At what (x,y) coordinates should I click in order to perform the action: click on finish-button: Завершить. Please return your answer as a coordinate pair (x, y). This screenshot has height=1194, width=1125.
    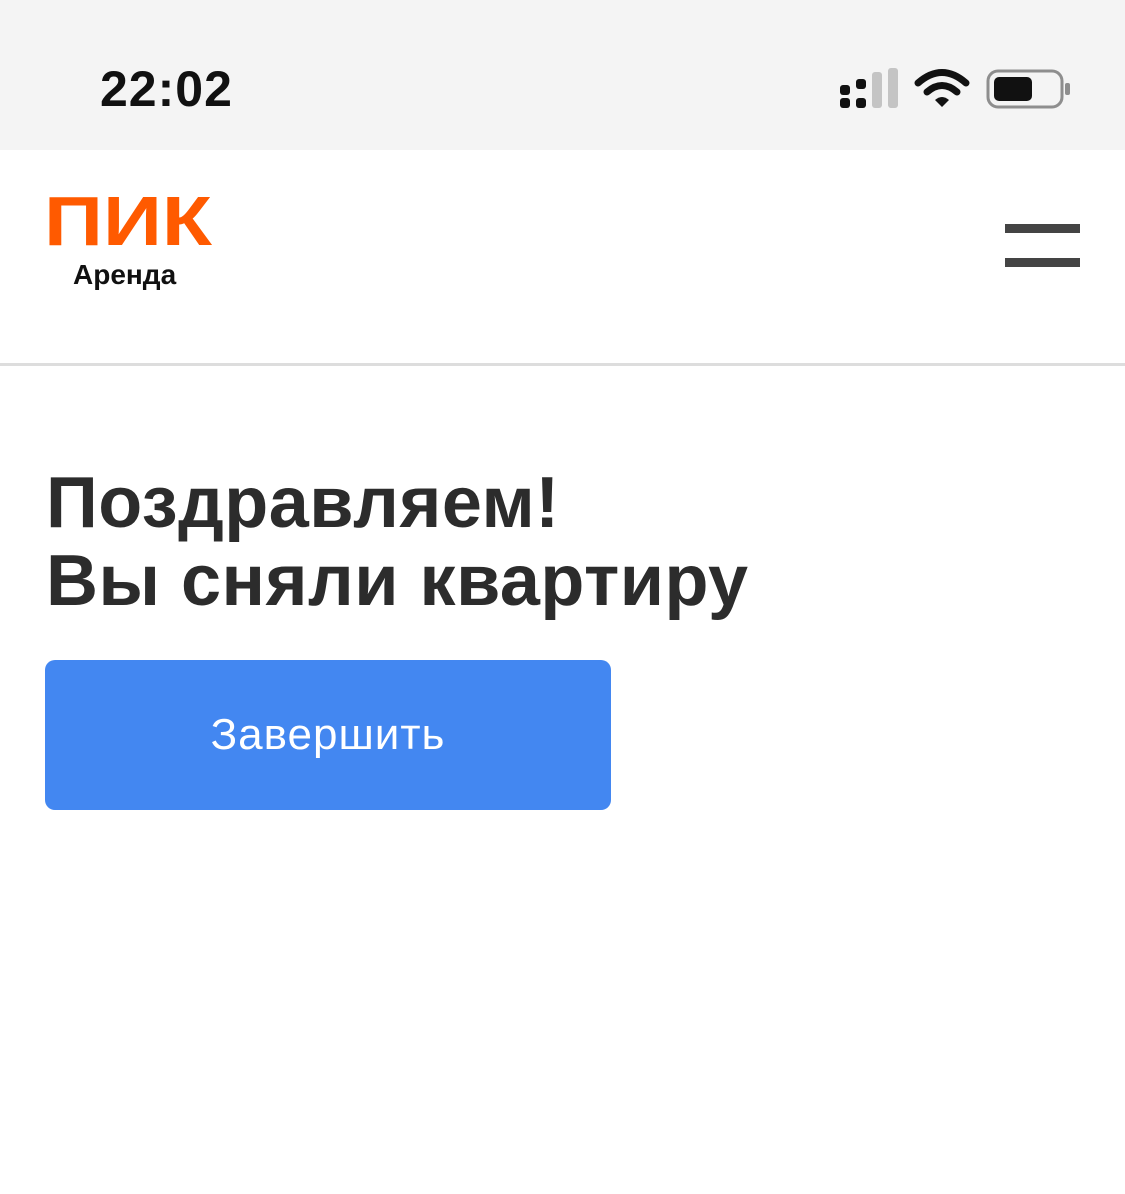
    Looking at the image, I should click on (328, 735).